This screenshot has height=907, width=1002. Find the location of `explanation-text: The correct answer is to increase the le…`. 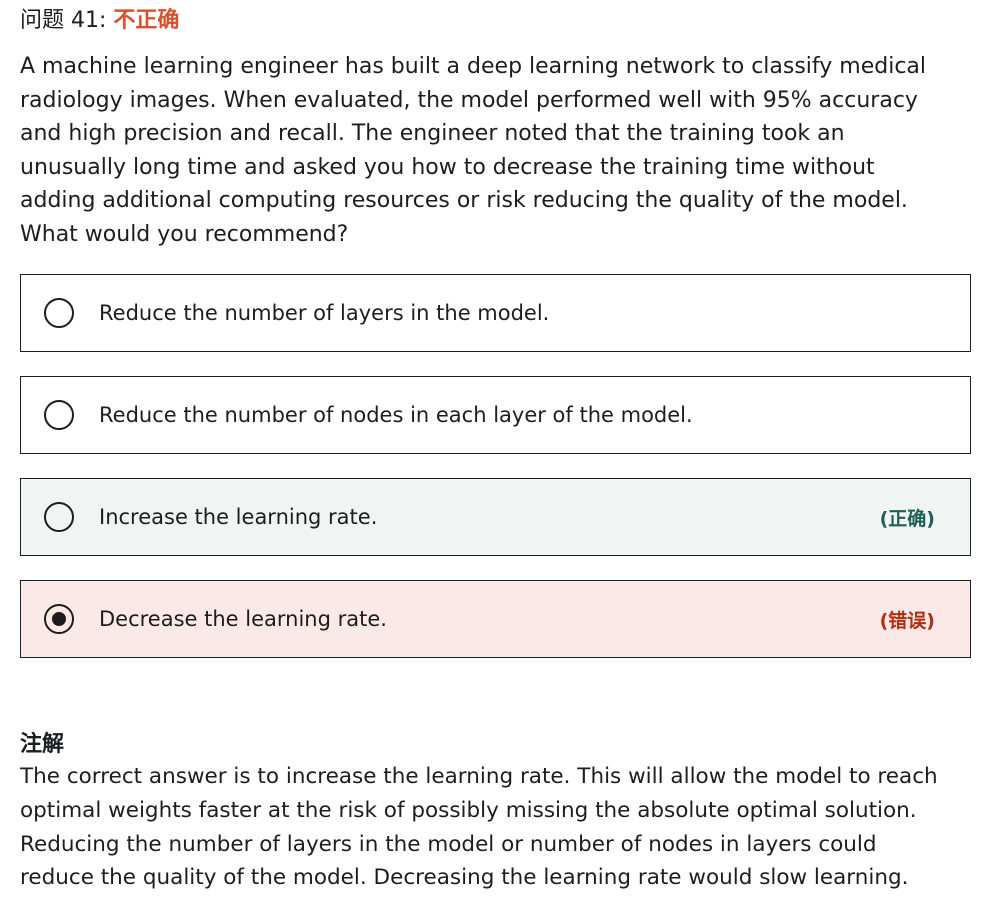

explanation-text: The correct answer is to increase the le… is located at coordinates (479, 827).